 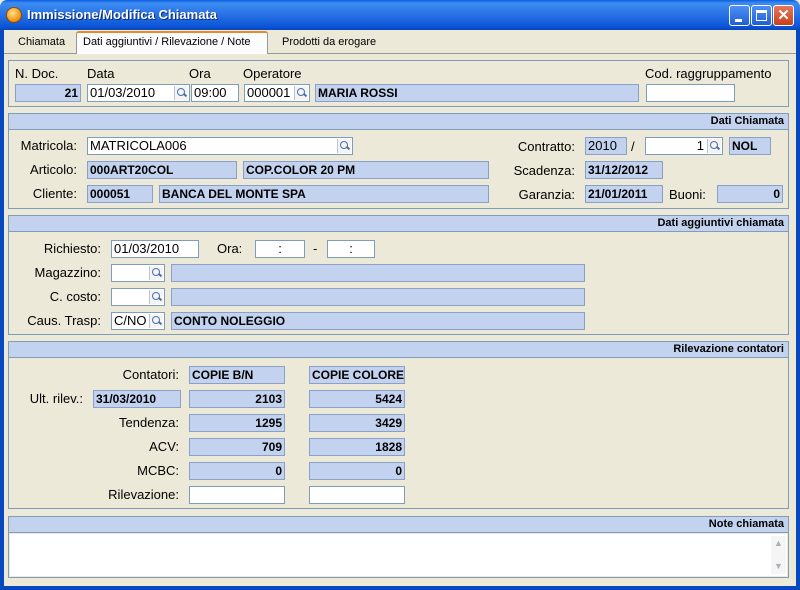 I want to click on tab-chiamata: Chiamata, so click(x=41, y=43).